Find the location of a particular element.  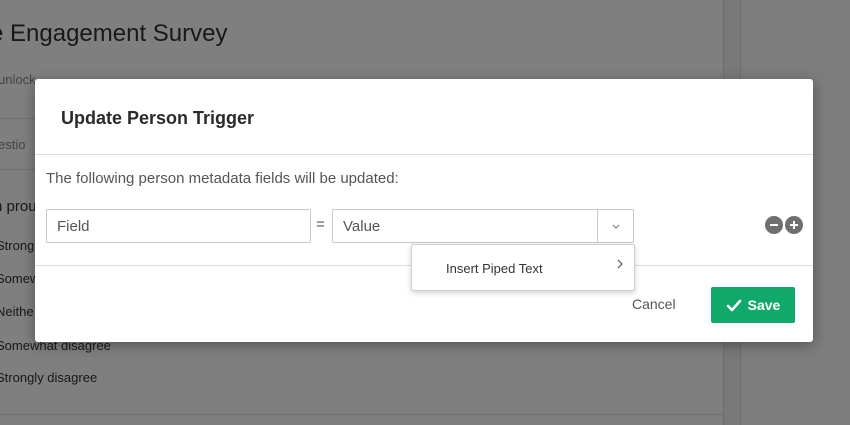

chevron-right-icon is located at coordinates (620, 264).